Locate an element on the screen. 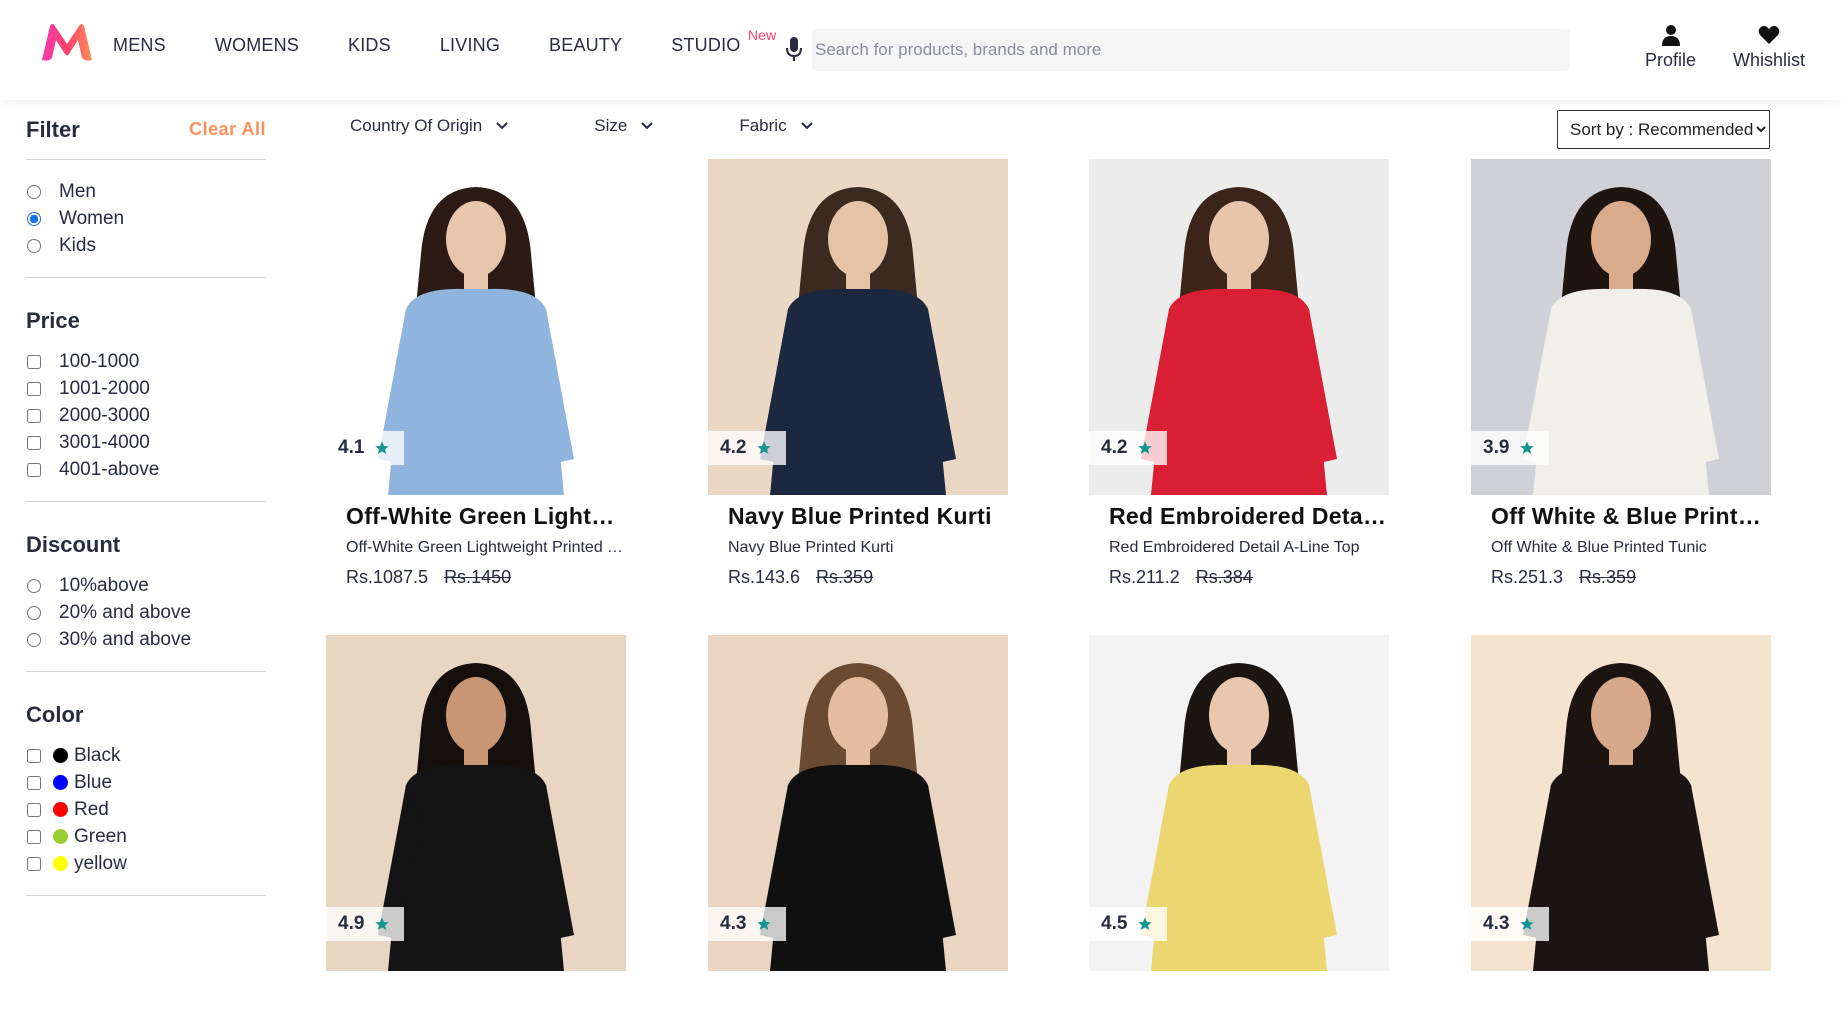  nav-beauty: BEAUTY is located at coordinates (585, 45).